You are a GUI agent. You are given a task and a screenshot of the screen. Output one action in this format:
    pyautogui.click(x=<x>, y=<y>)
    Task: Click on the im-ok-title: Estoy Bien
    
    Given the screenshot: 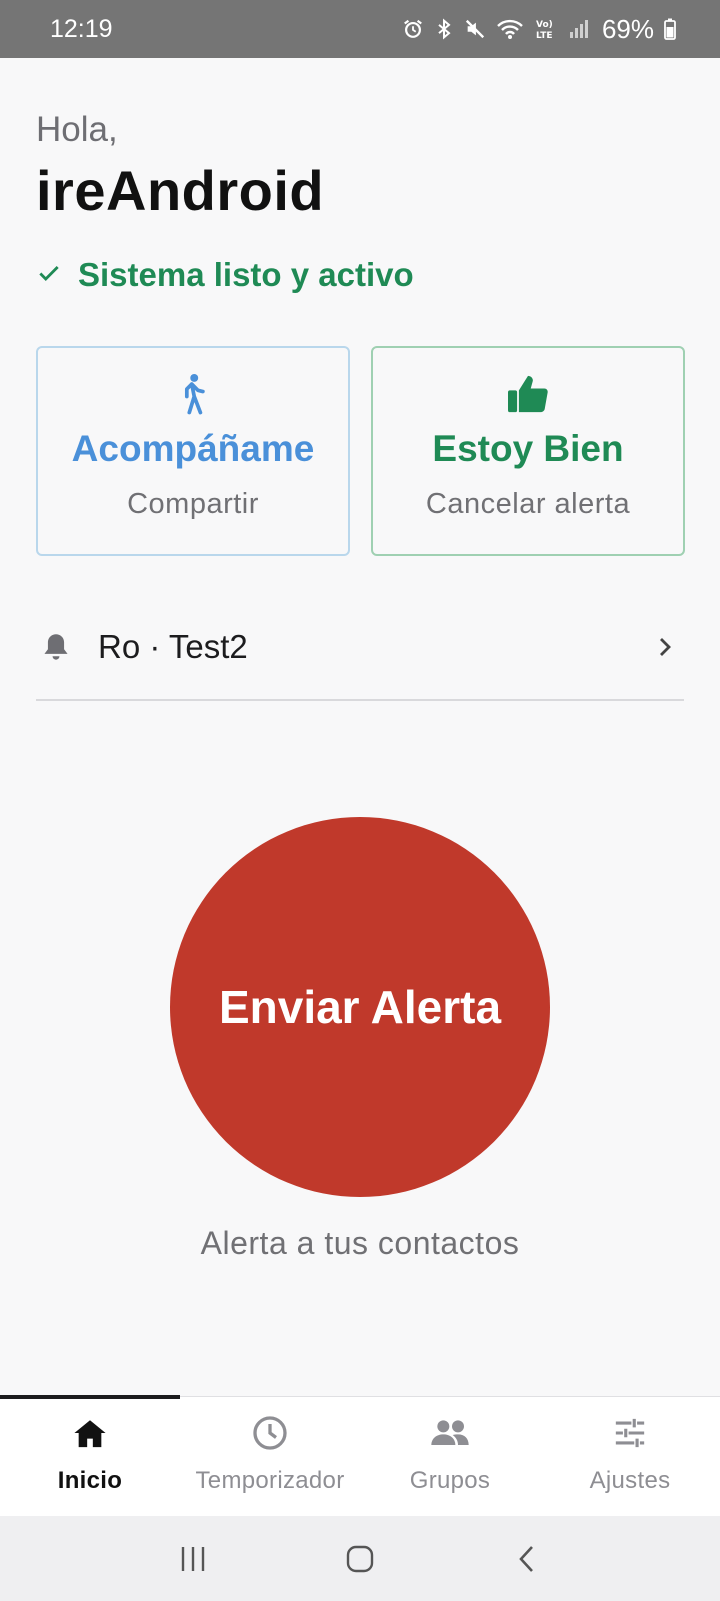 What is the action you would take?
    pyautogui.click(x=528, y=448)
    